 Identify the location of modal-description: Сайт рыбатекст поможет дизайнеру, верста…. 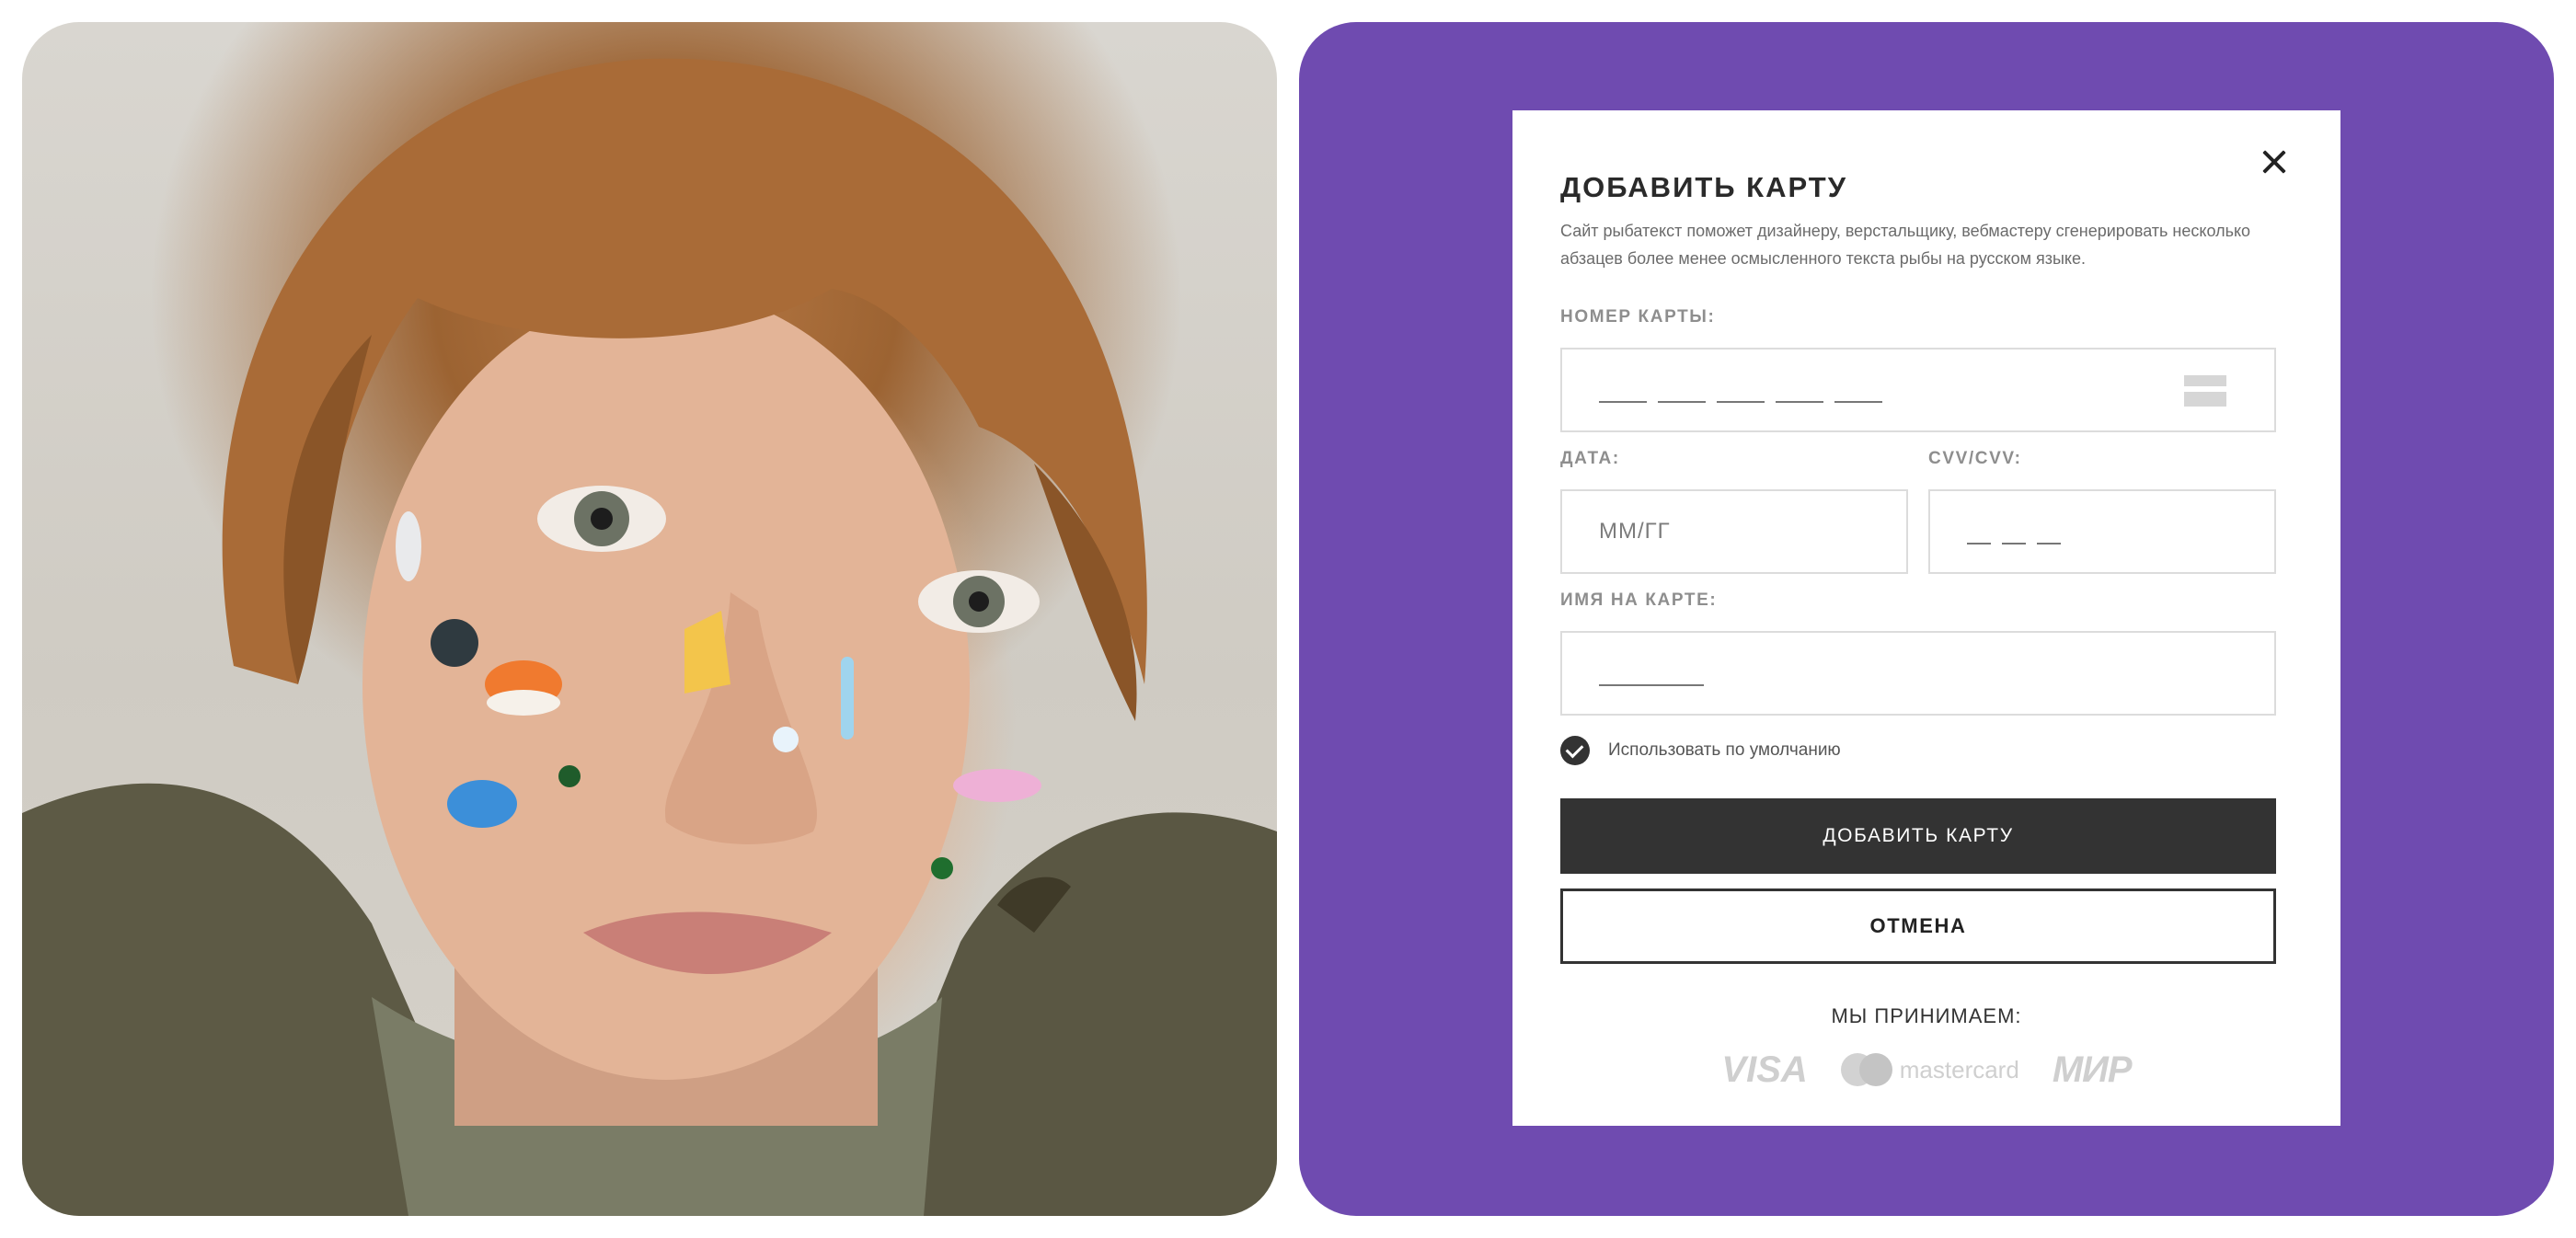
(1905, 245).